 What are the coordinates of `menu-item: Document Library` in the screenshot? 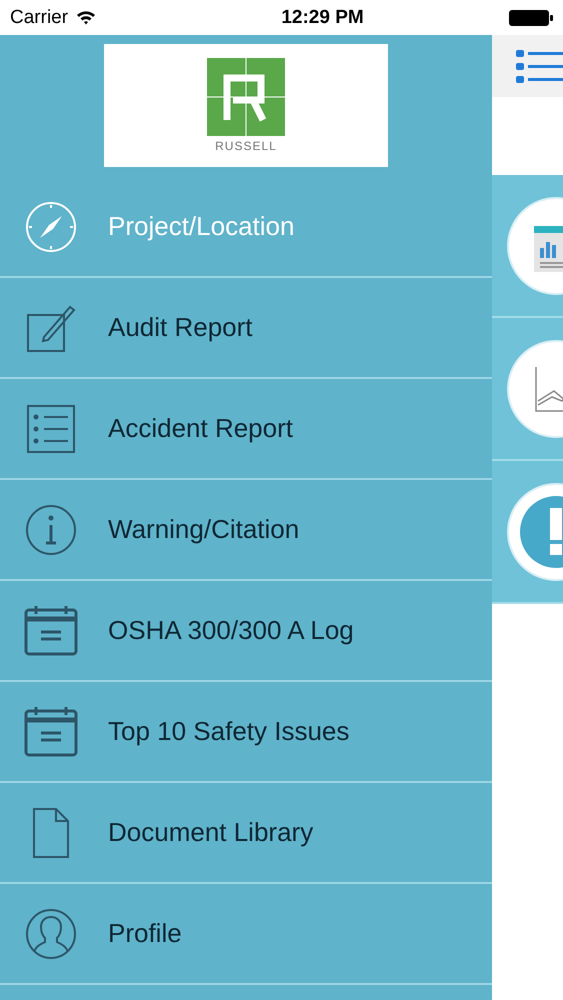 It's located at (211, 832).